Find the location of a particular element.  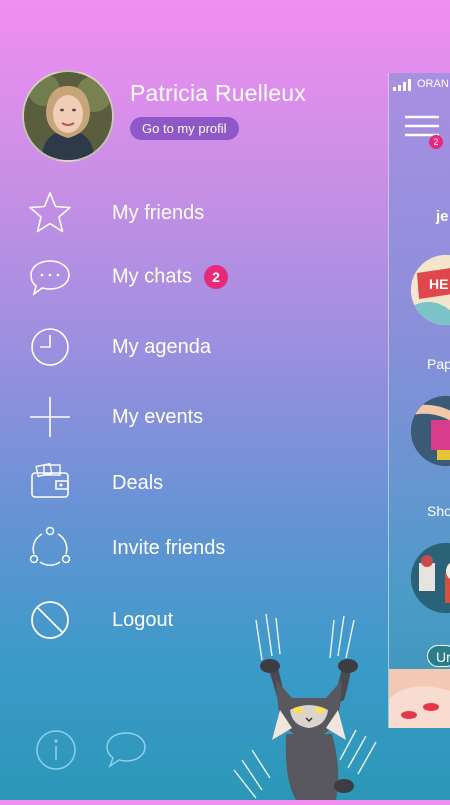

menu-notification-badge: 2 is located at coordinates (436, 142).